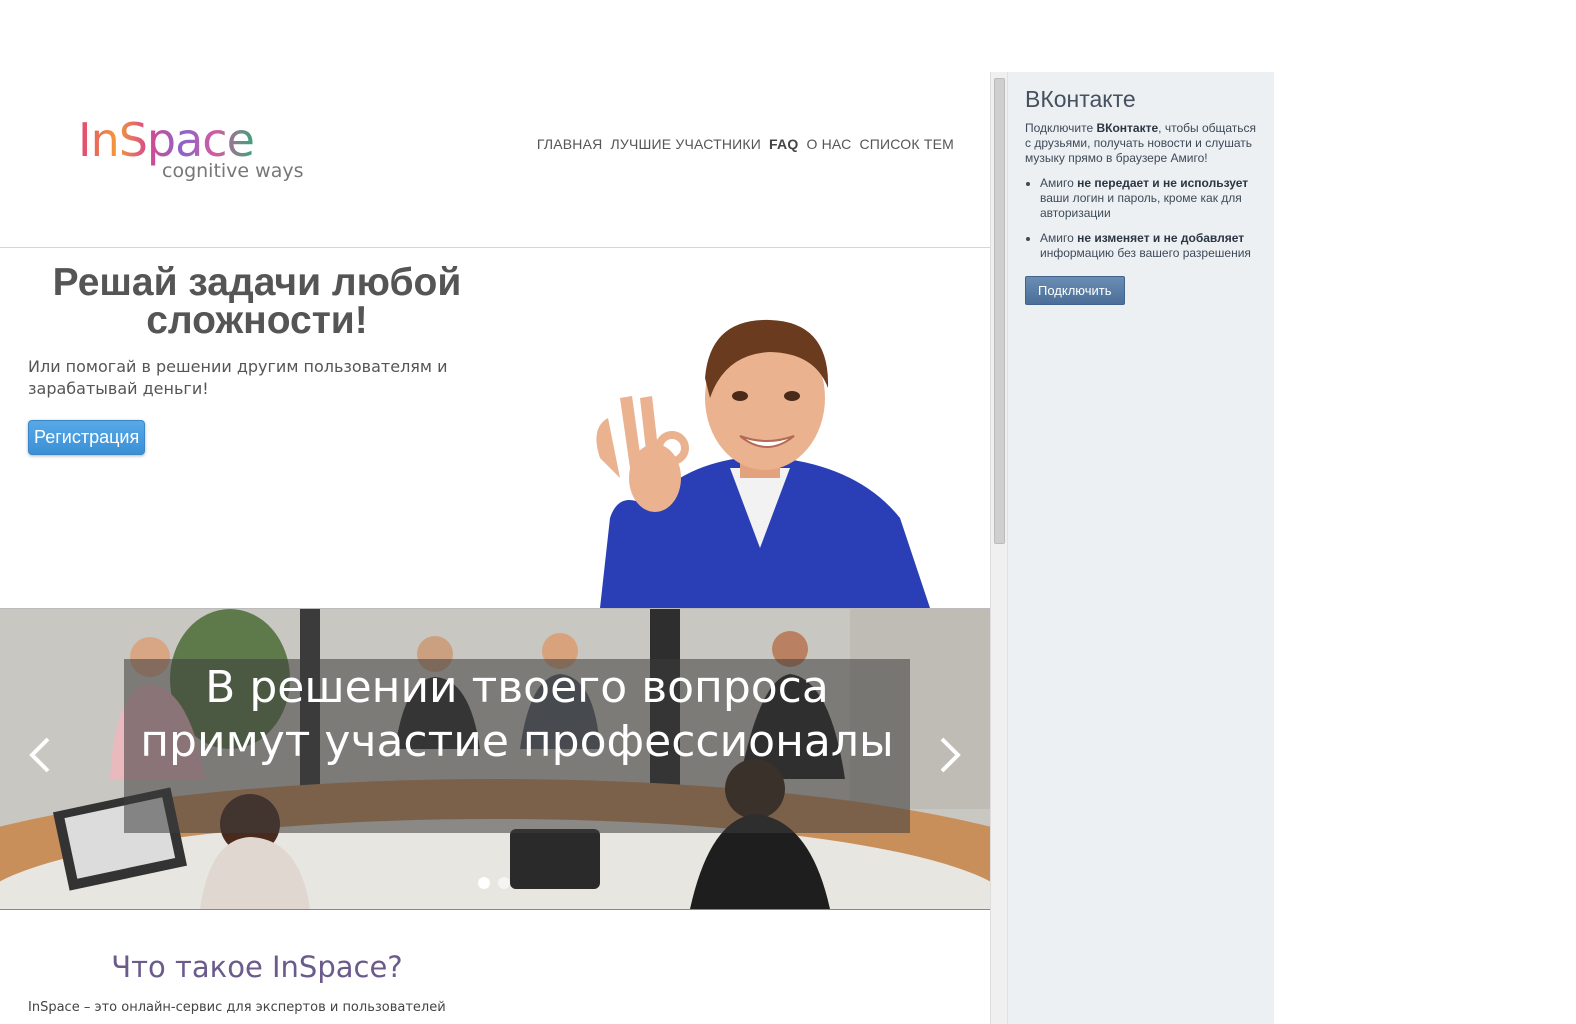 Image resolution: width=1576 pixels, height=1024 pixels. What do you see at coordinates (950, 755) in the screenshot?
I see `chevron-right-icon` at bounding box center [950, 755].